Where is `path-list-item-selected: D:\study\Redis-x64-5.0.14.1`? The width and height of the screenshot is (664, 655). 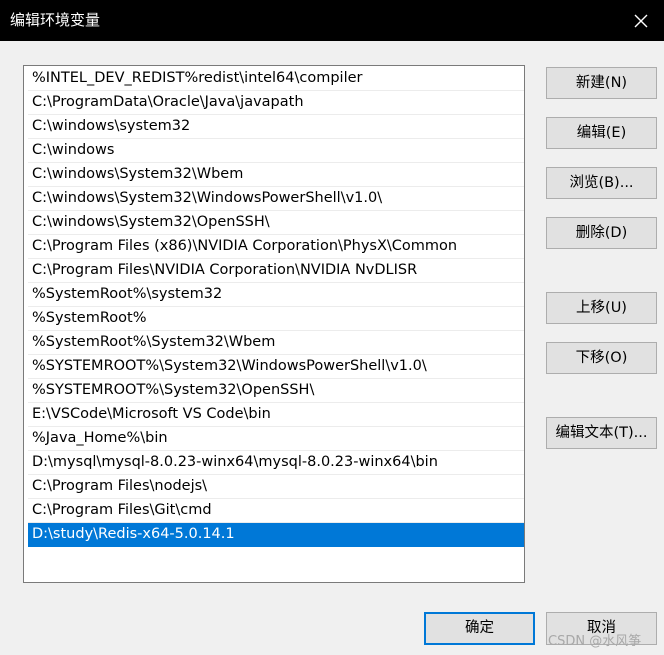
path-list-item-selected: D:\study\Redis-x64-5.0.14.1 is located at coordinates (276, 535).